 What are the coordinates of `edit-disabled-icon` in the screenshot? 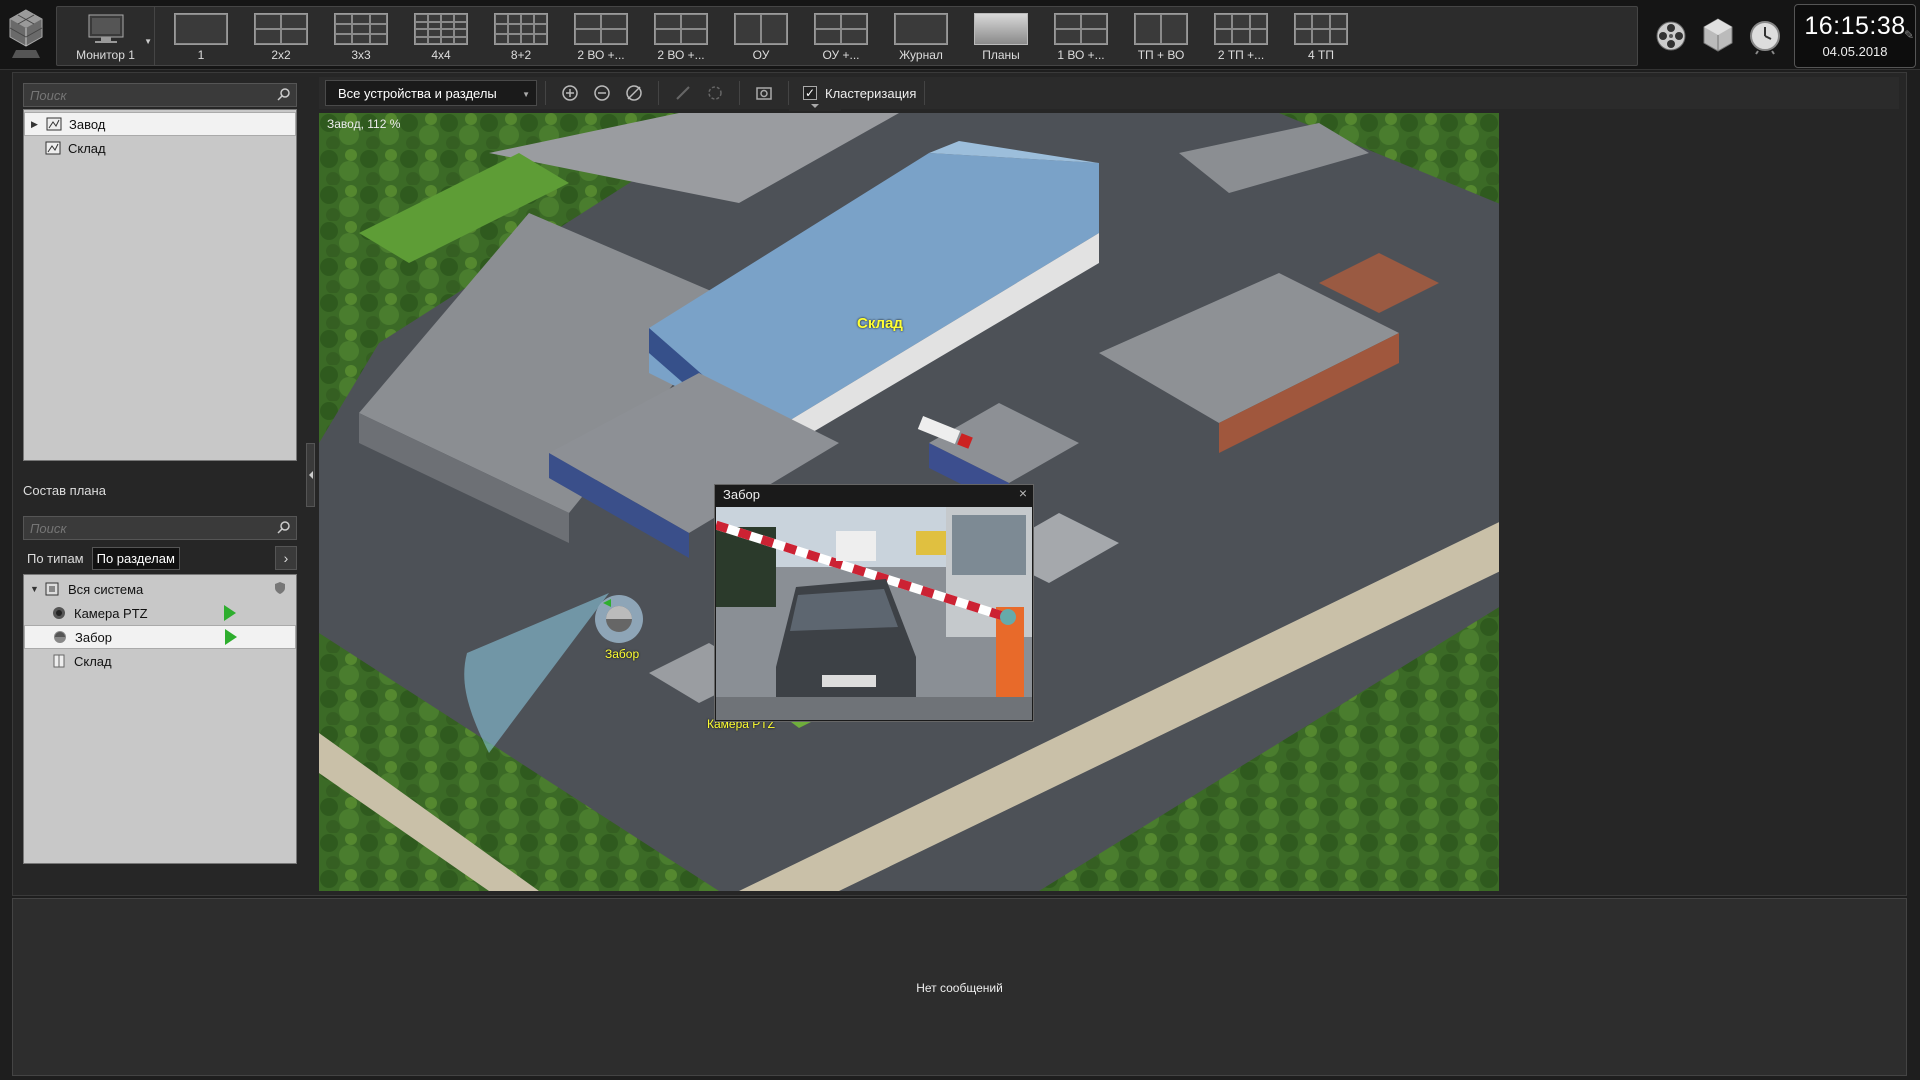 It's located at (683, 93).